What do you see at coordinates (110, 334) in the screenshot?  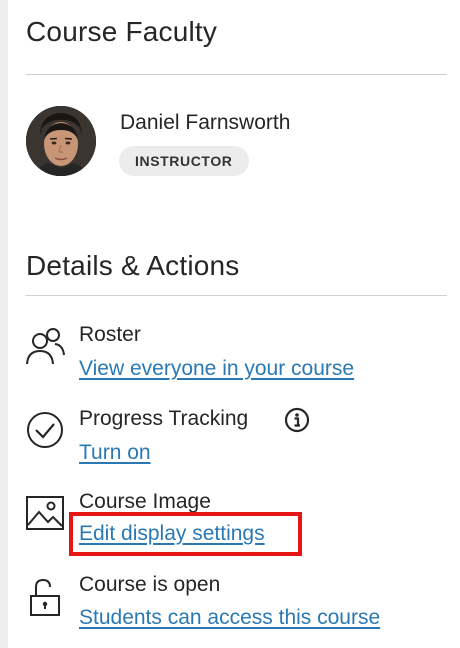 I see `roster-title: Roster` at bounding box center [110, 334].